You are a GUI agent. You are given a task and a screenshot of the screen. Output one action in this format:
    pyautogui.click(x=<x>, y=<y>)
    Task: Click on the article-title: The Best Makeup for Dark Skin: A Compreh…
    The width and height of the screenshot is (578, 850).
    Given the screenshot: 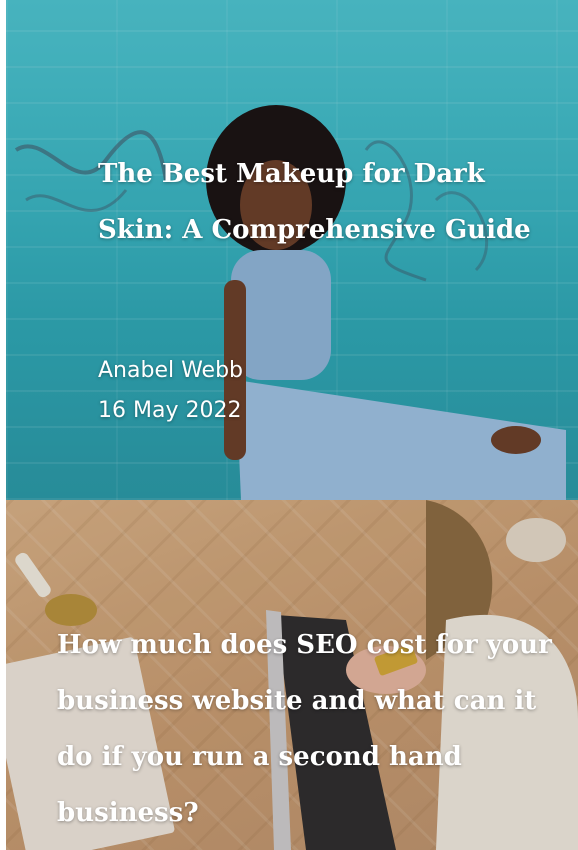 What is the action you would take?
    pyautogui.click(x=318, y=202)
    